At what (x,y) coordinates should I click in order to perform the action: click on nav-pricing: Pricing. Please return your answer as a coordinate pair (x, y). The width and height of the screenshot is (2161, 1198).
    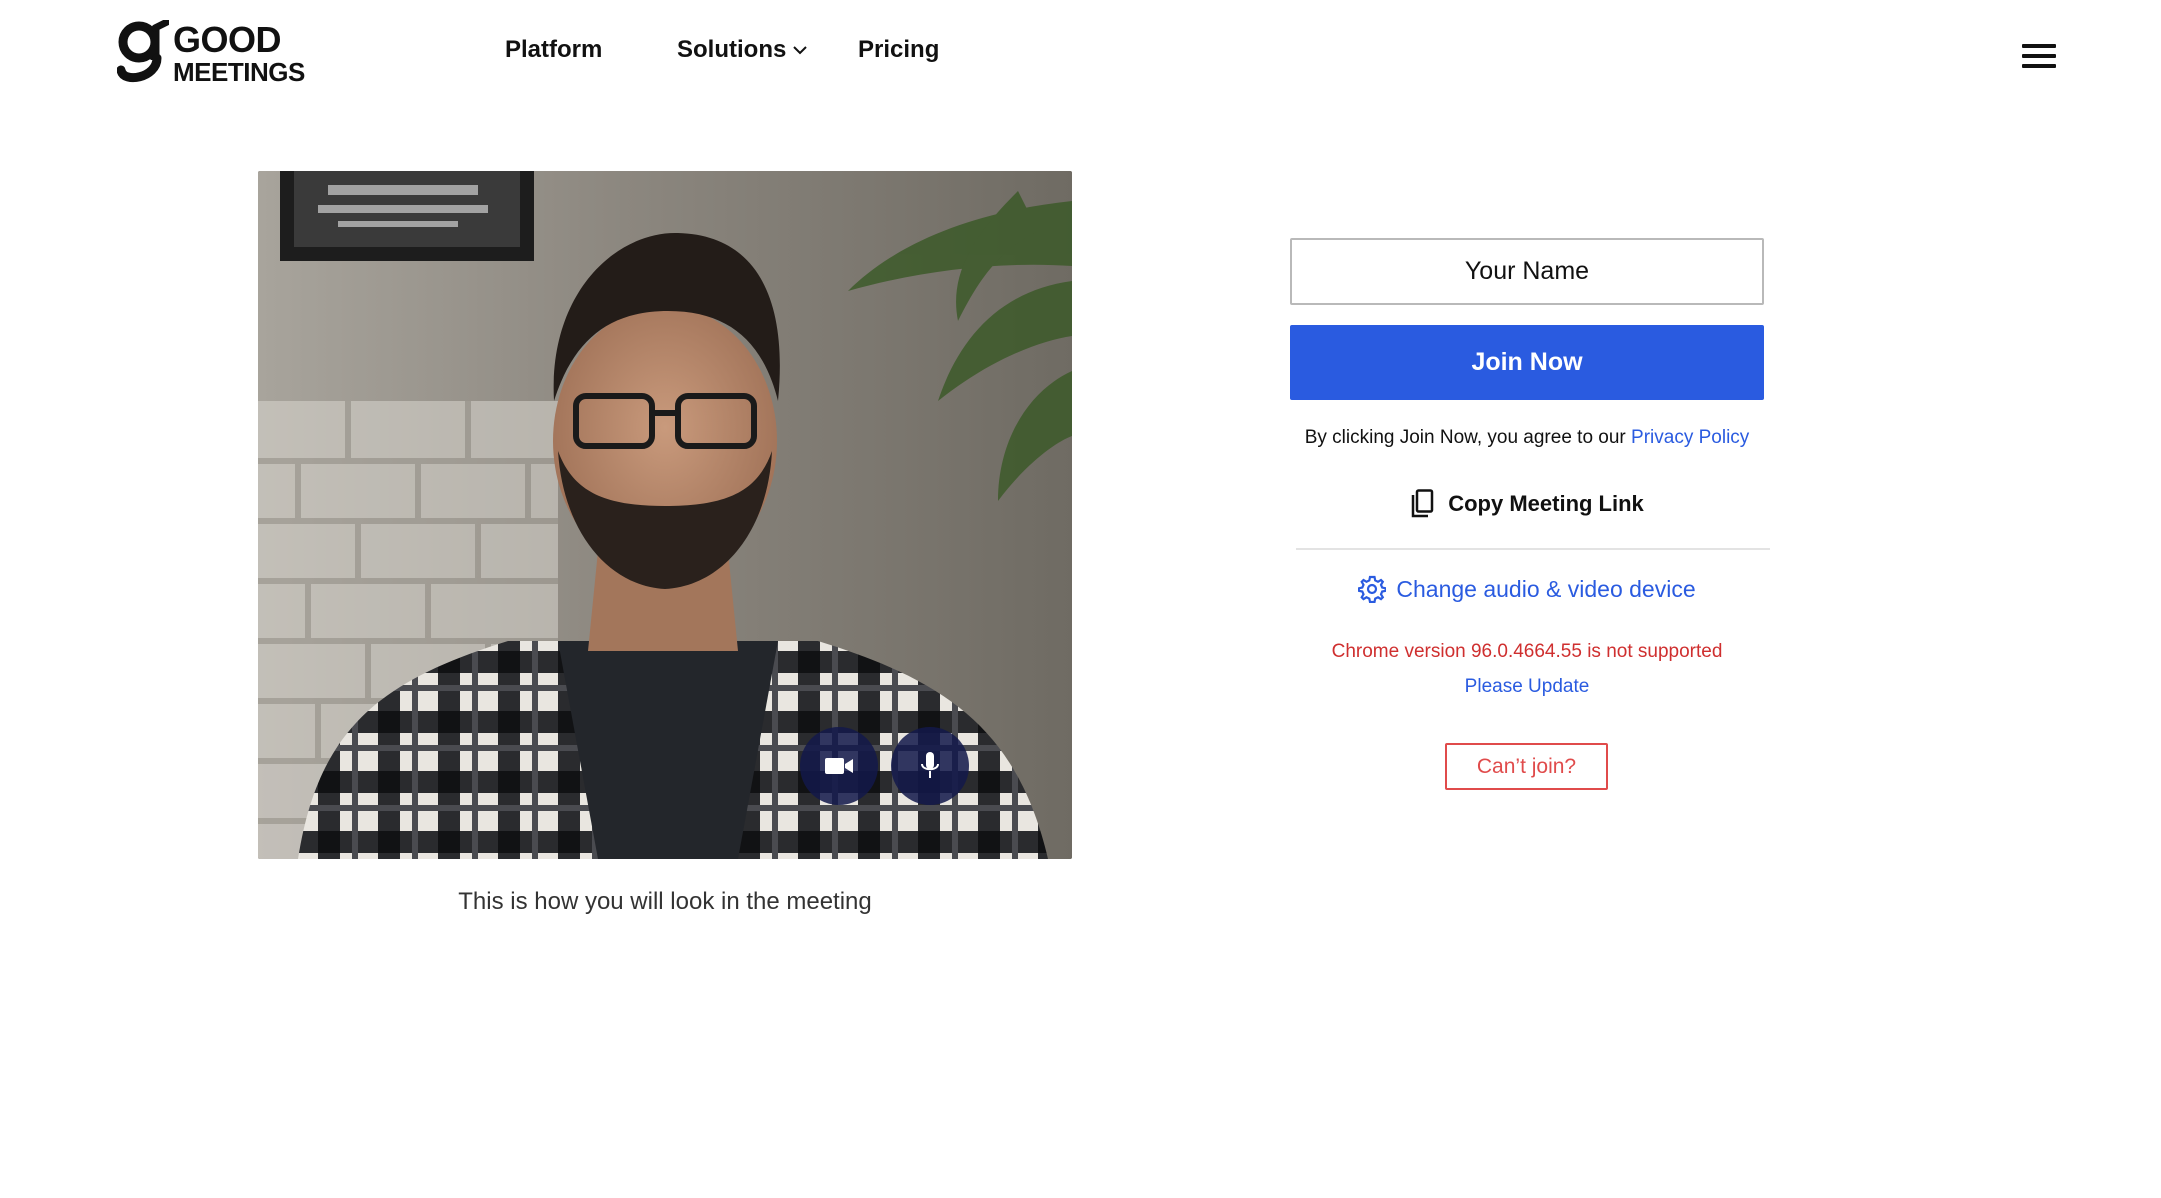
    Looking at the image, I should click on (898, 50).